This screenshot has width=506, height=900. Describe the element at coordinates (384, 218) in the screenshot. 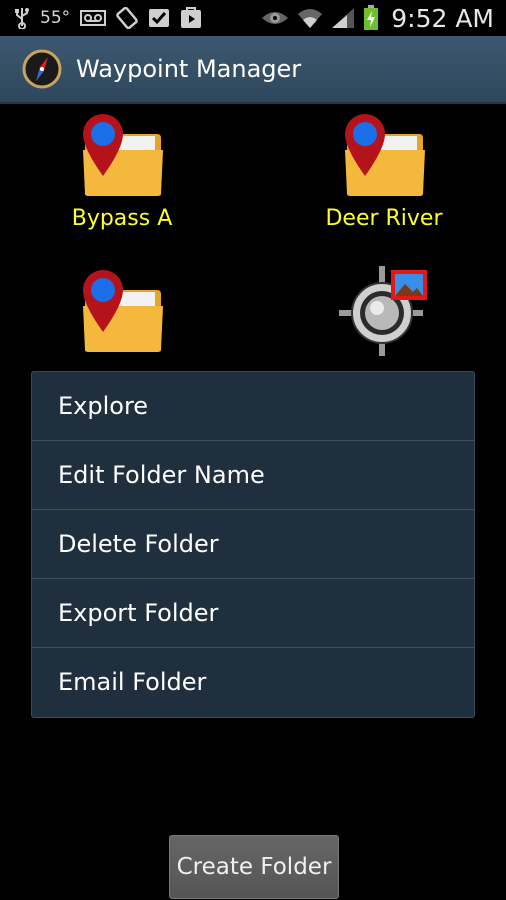

I see `folder-label: Deer River` at that location.